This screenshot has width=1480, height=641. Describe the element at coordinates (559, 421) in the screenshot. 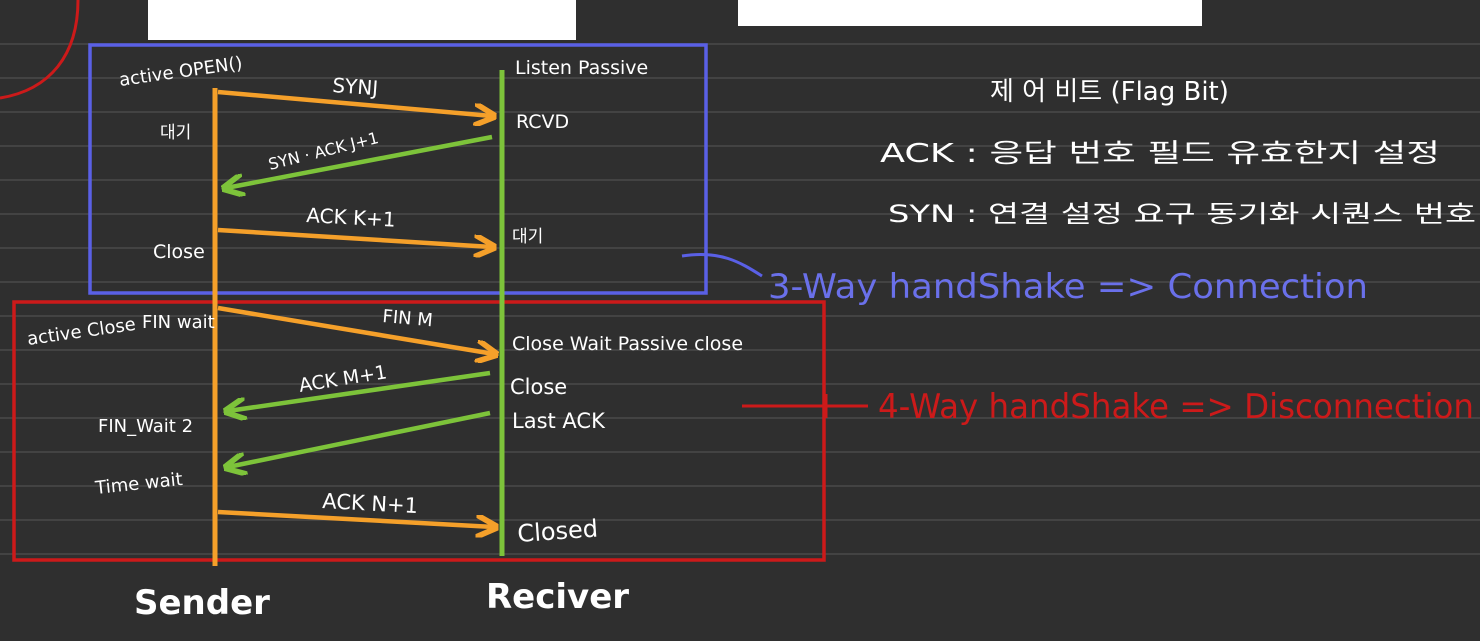

I see `receiver-last-ack: Last ACK` at that location.